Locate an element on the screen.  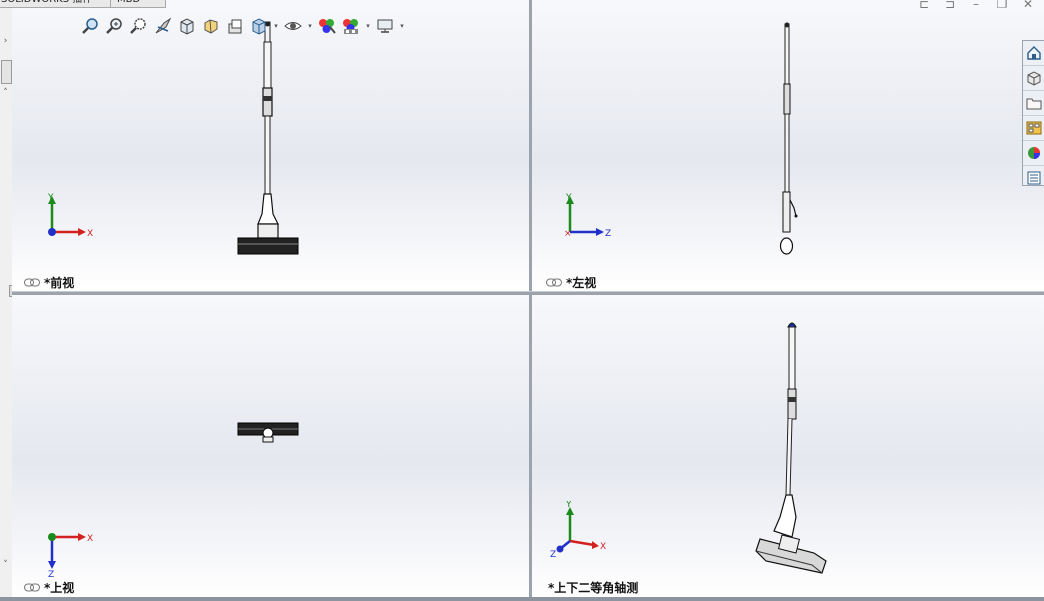
tile-left-icon: ⊏ is located at coordinates (924, 5).